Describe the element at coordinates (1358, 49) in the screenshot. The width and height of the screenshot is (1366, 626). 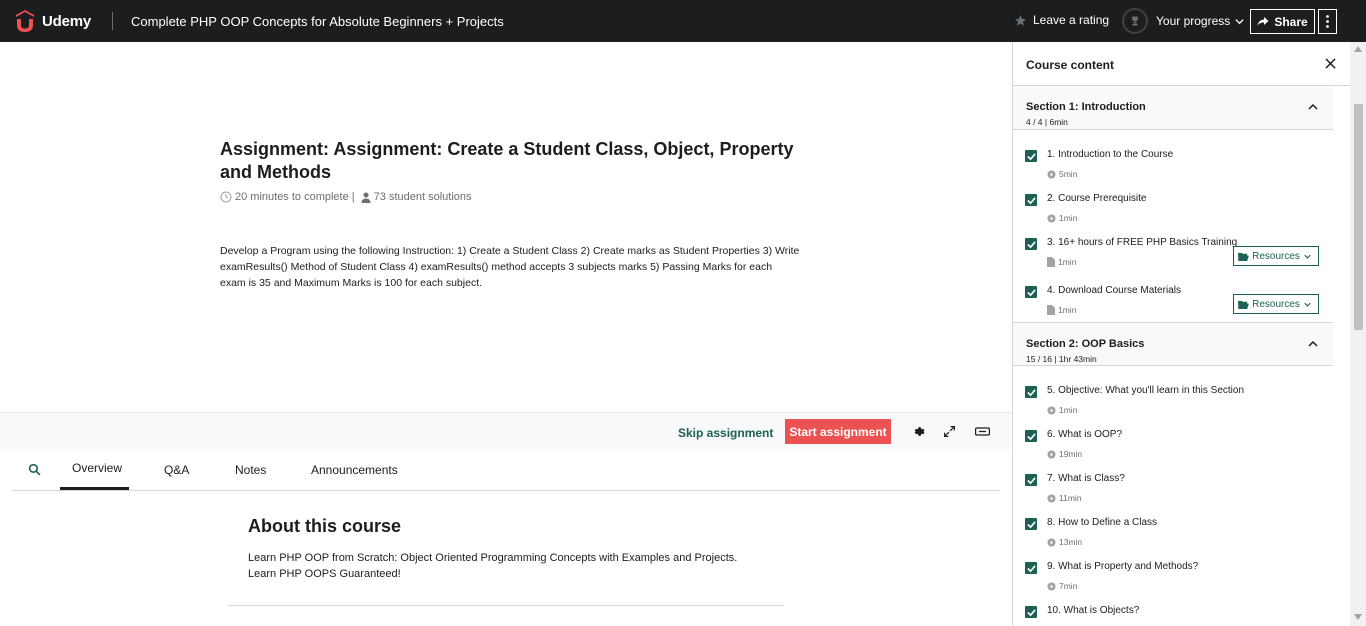
I see `scroll-up-arrow-icon` at that location.